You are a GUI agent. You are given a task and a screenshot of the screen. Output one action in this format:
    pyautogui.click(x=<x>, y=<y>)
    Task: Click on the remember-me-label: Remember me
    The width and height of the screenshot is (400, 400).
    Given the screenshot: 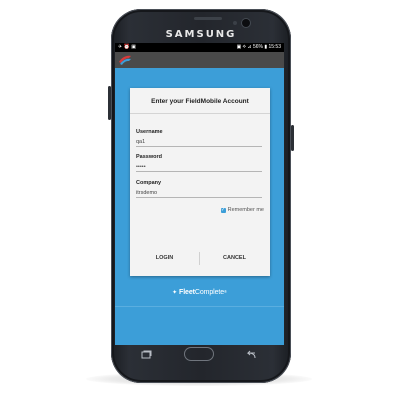 What is the action you would take?
    pyautogui.click(x=245, y=210)
    